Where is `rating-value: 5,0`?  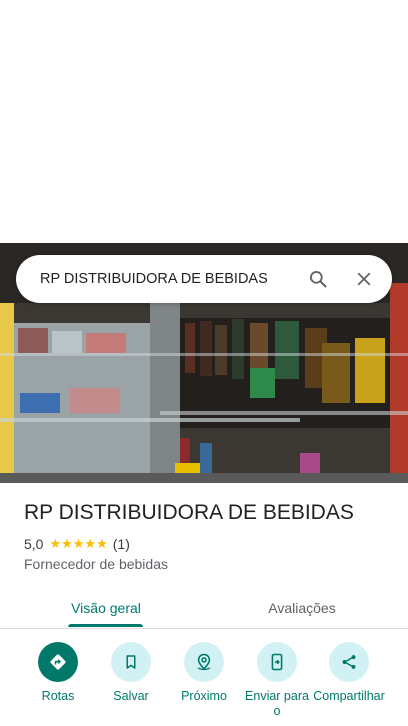 rating-value: 5,0 is located at coordinates (34, 544).